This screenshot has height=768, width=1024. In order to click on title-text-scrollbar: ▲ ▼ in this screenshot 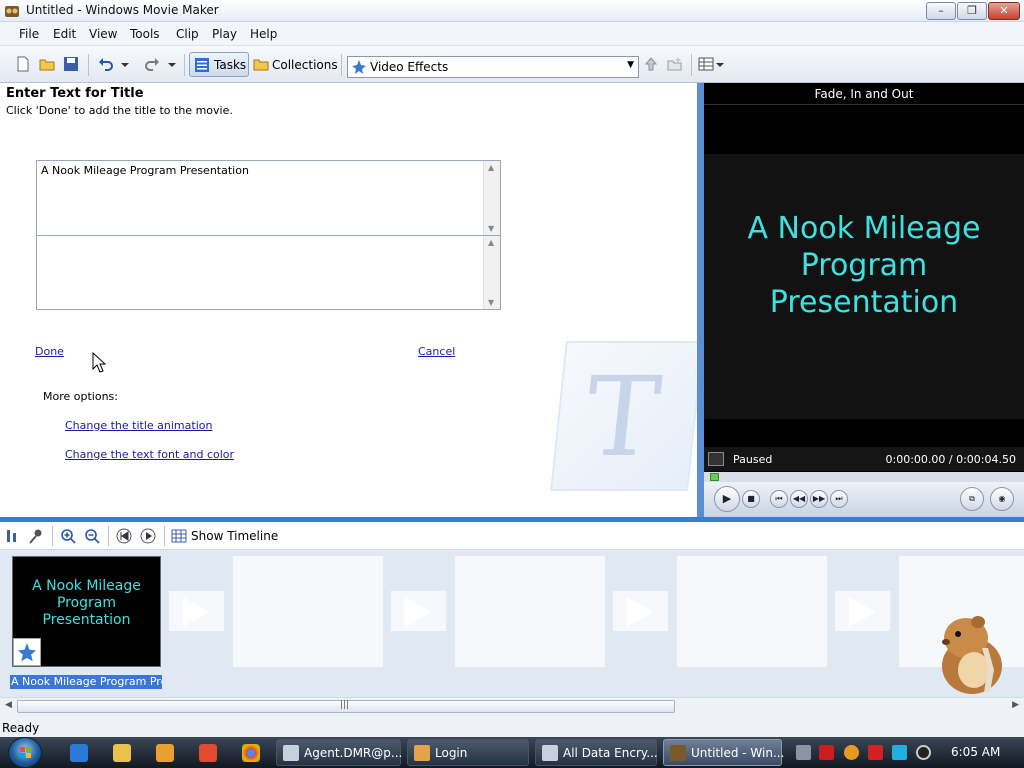, I will do `click(491, 198)`.